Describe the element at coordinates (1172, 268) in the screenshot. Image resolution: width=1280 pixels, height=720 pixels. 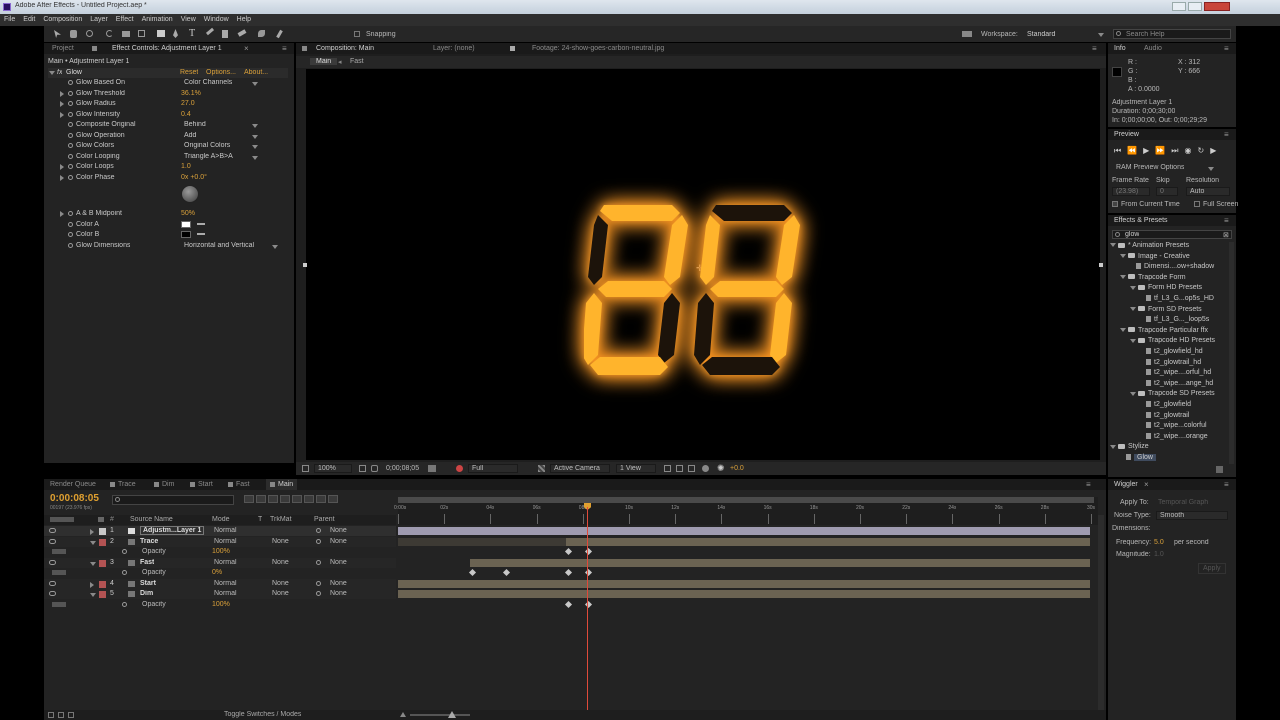
I see `preset-item: Dimensi....ow+shadow` at that location.